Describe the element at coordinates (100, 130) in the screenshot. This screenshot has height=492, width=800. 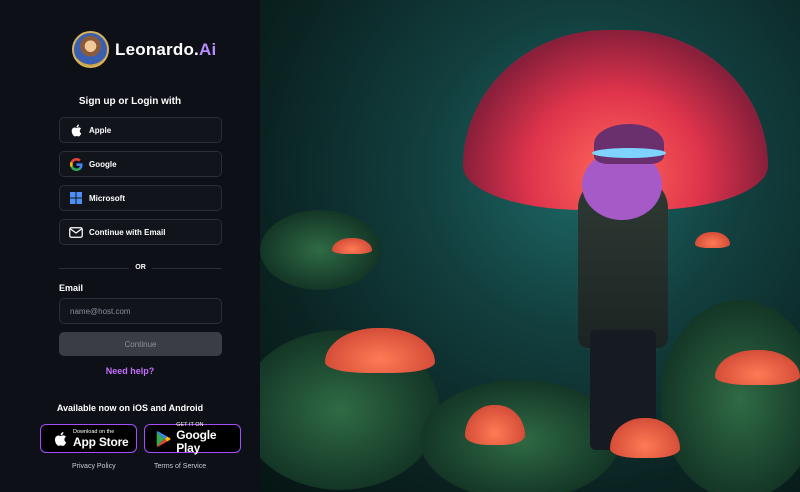
I see `apple-login-label: Apple` at that location.